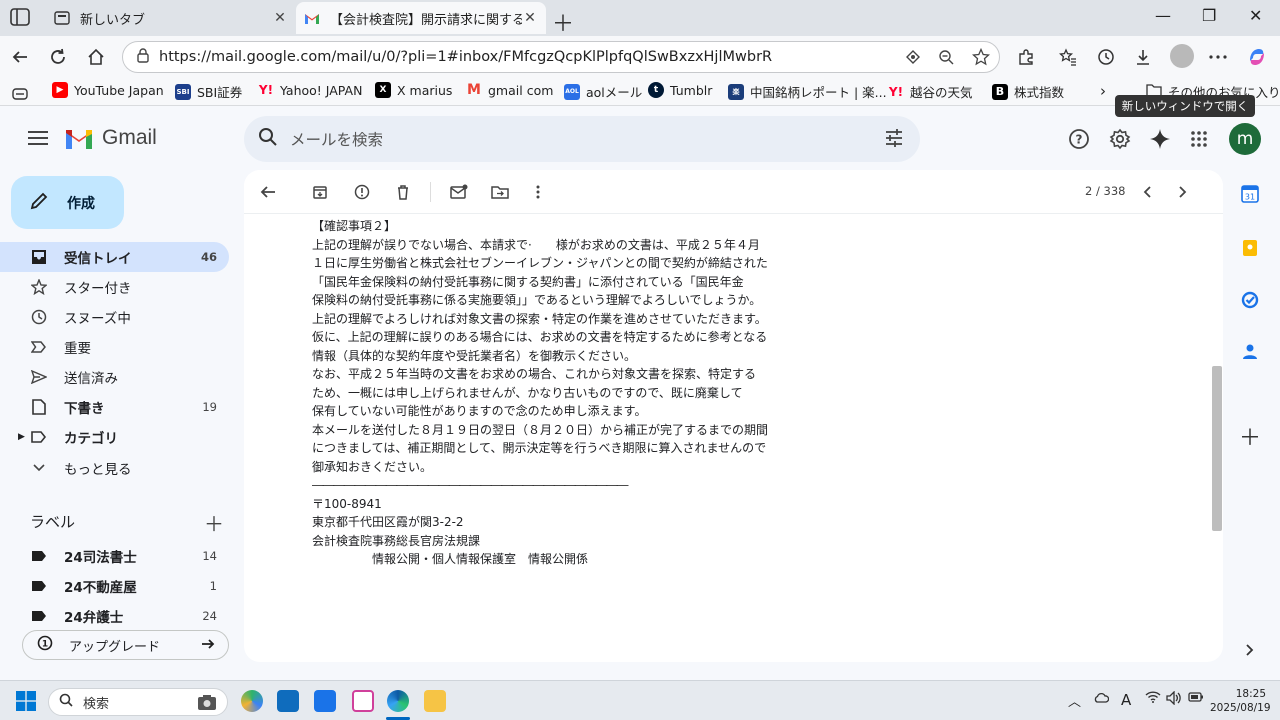  I want to click on profile-avatar, so click(1182, 56).